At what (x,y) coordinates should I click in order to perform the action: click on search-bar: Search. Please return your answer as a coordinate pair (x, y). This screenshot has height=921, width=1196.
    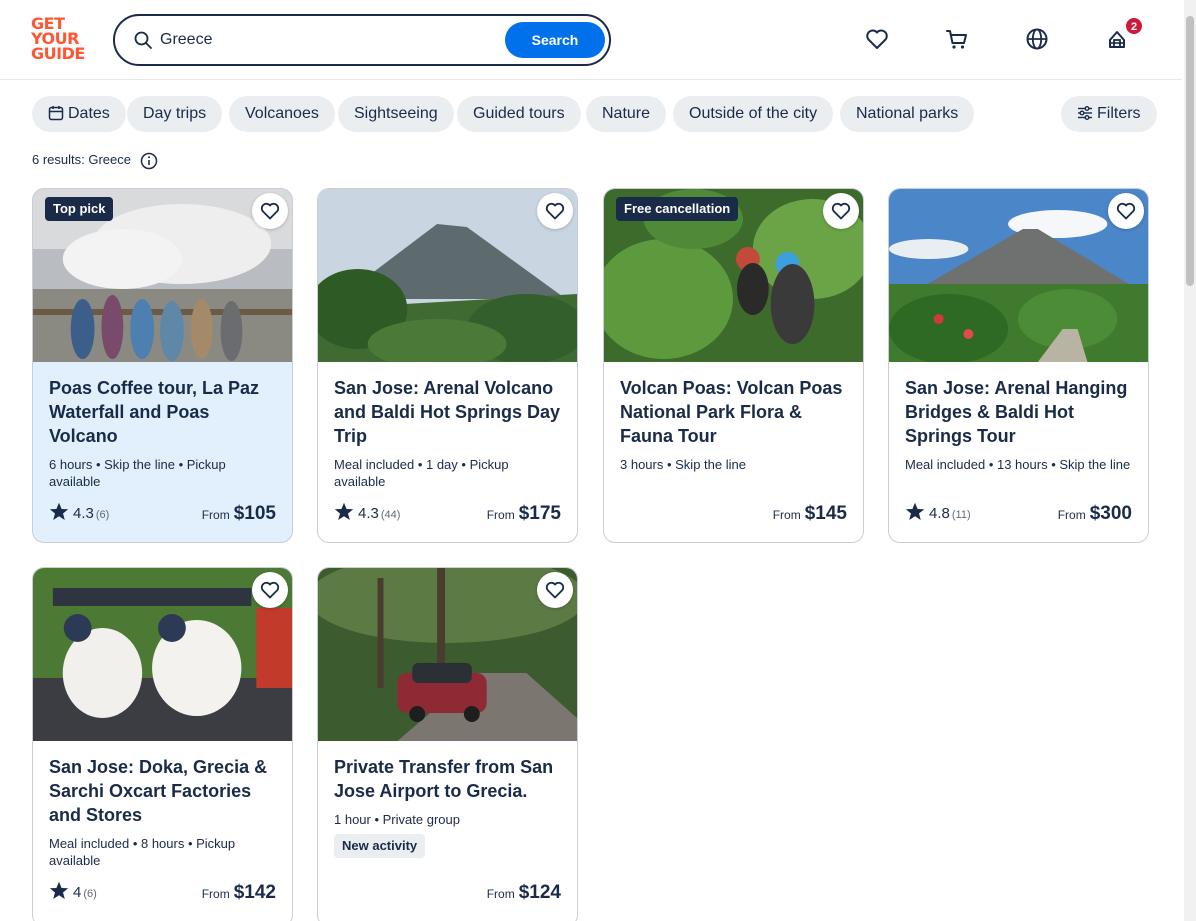
    Looking at the image, I should click on (362, 40).